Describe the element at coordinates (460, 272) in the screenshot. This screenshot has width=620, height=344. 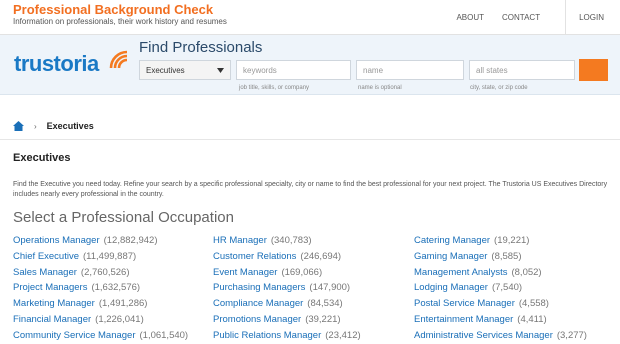
I see `occupation-link: Management Analysts` at that location.